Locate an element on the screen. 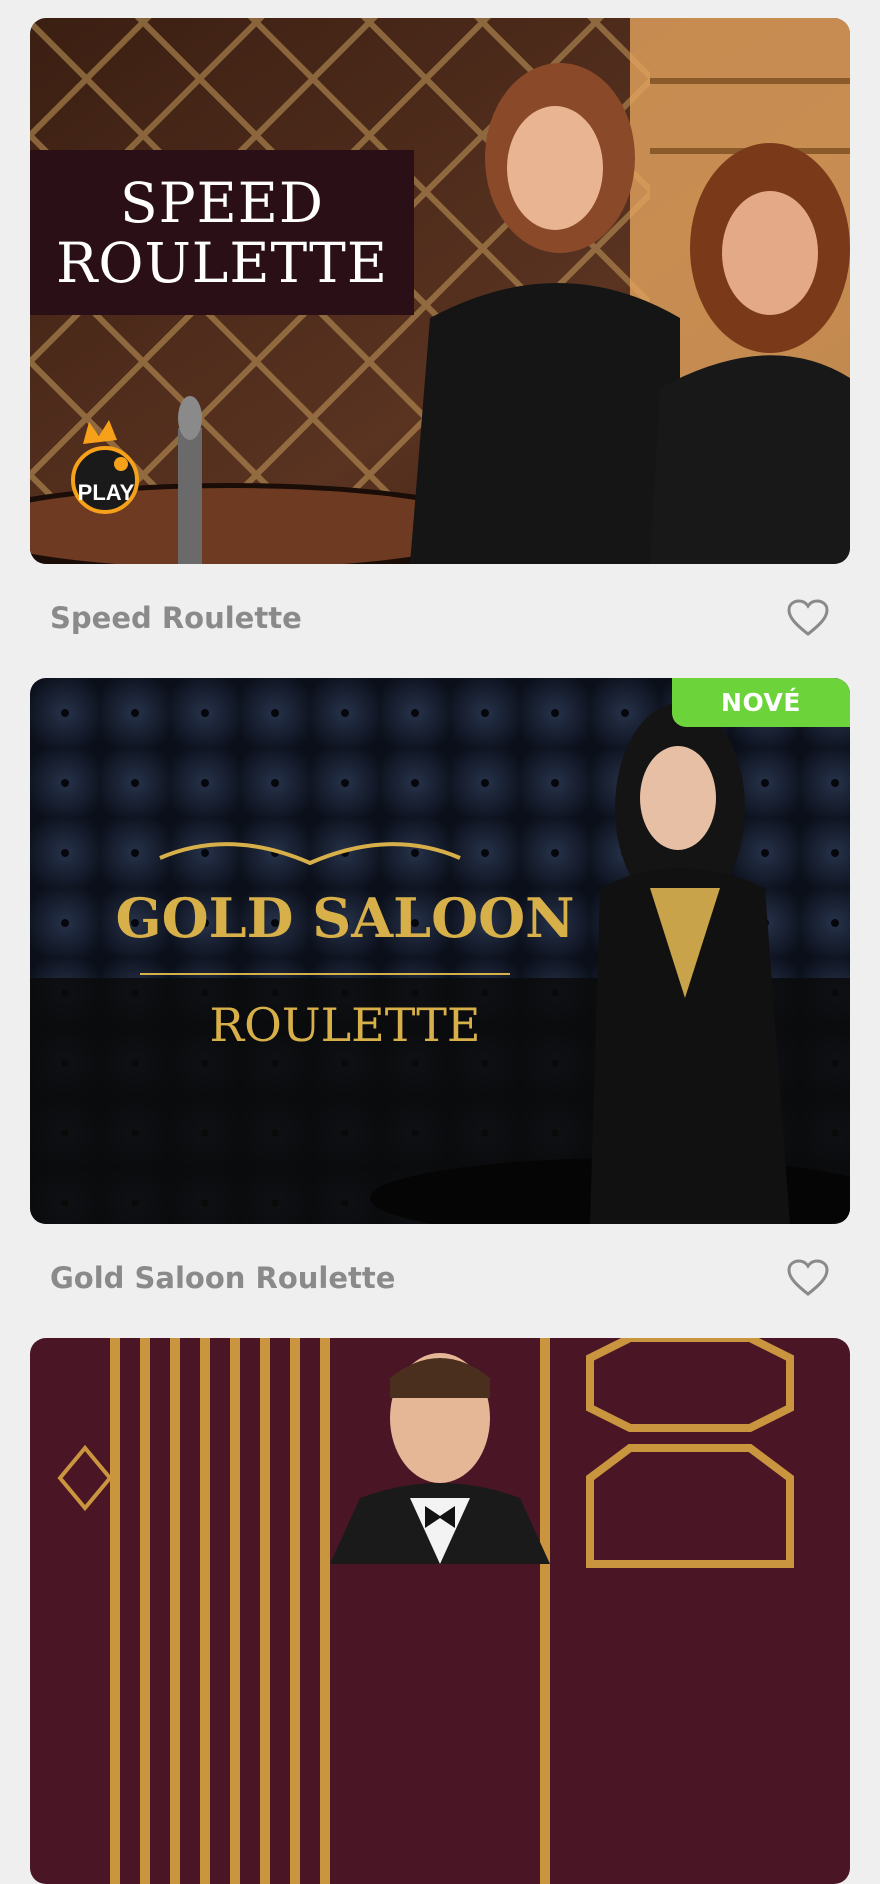 This screenshot has height=1884, width=880. new-badge: NOVÉ is located at coordinates (761, 702).